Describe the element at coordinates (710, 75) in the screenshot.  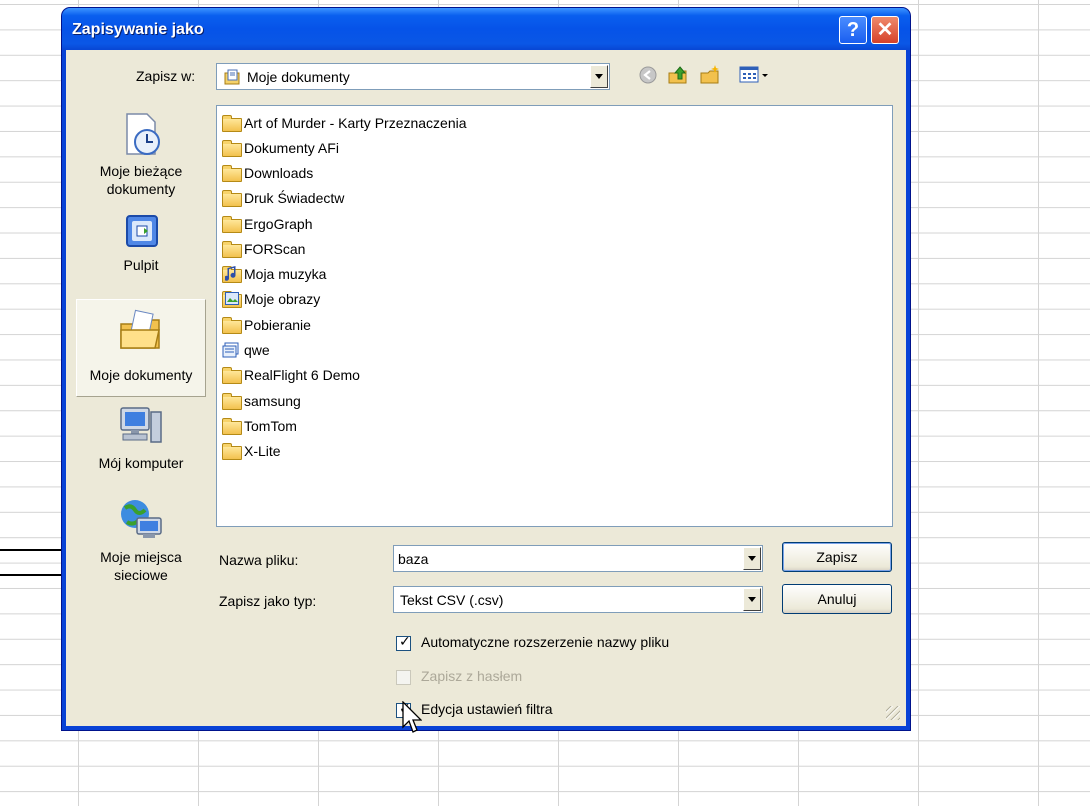
I see `new-folder-icon` at that location.